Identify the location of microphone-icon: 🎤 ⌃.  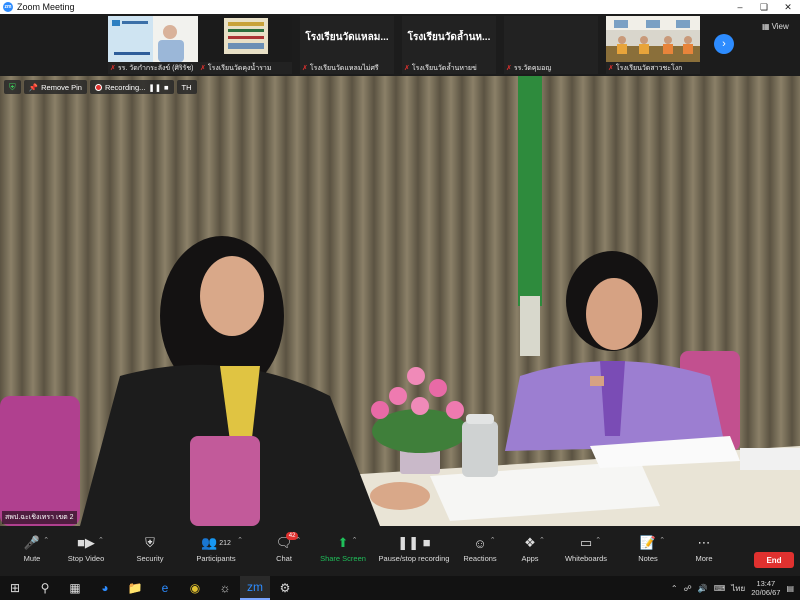
(36, 542).